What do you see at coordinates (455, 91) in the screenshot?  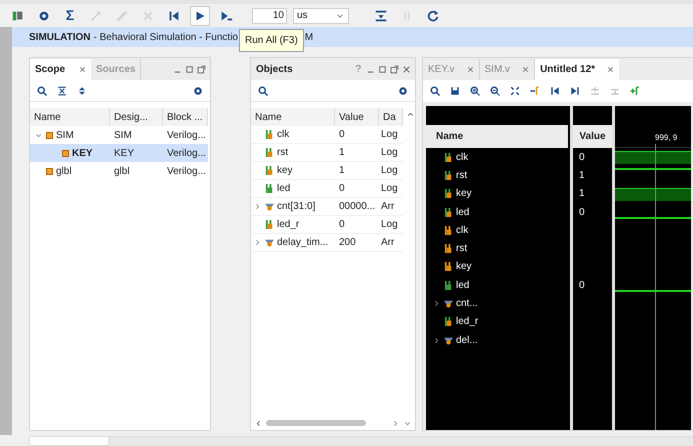 I see `save-icon` at bounding box center [455, 91].